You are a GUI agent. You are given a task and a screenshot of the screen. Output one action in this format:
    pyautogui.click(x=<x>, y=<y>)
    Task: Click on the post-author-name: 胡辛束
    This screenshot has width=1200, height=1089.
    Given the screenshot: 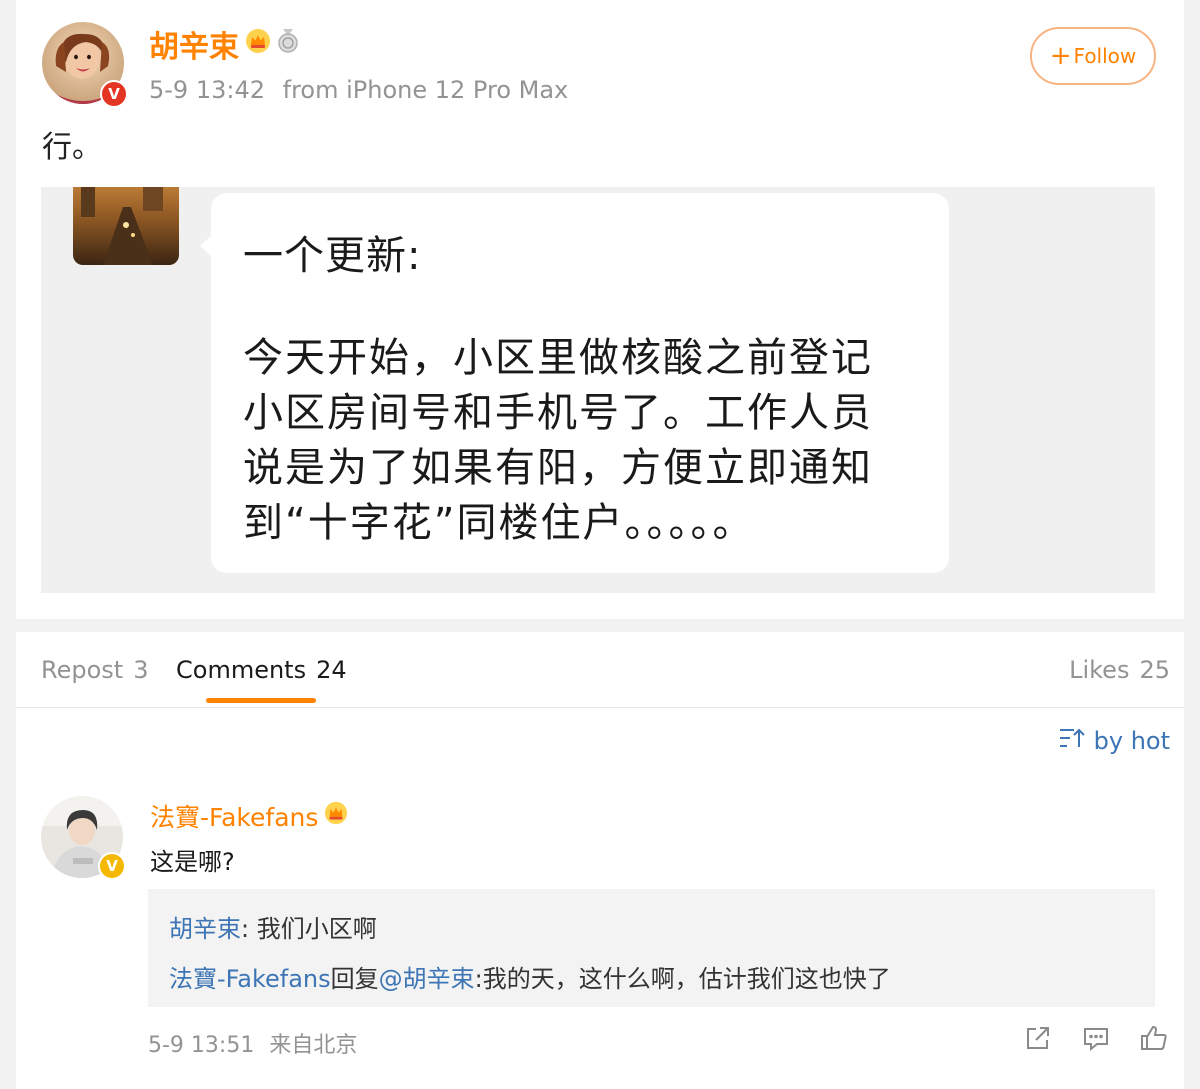 What is the action you would take?
    pyautogui.click(x=224, y=44)
    